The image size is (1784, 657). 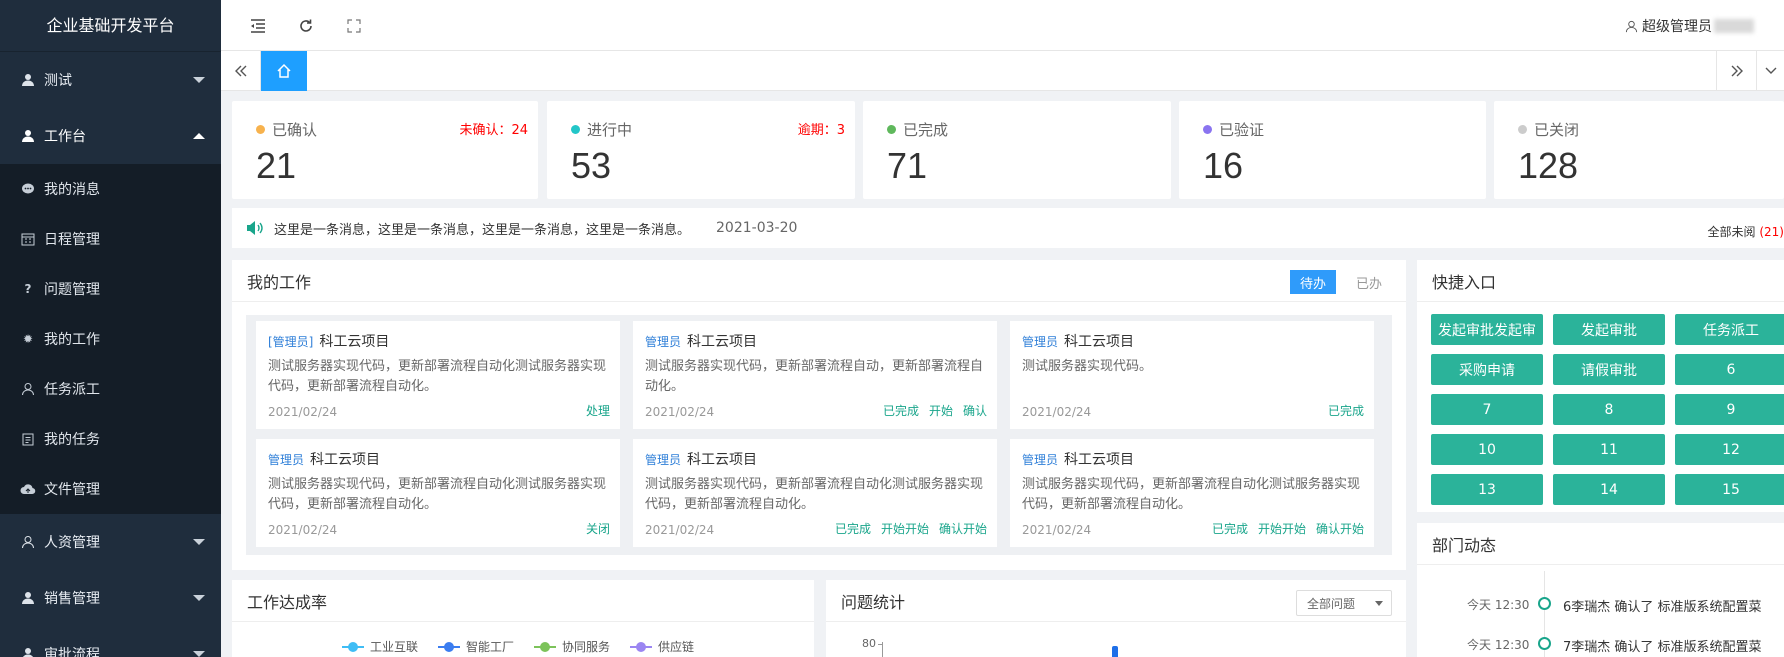 I want to click on stat-label: 已验证, so click(x=1242, y=130).